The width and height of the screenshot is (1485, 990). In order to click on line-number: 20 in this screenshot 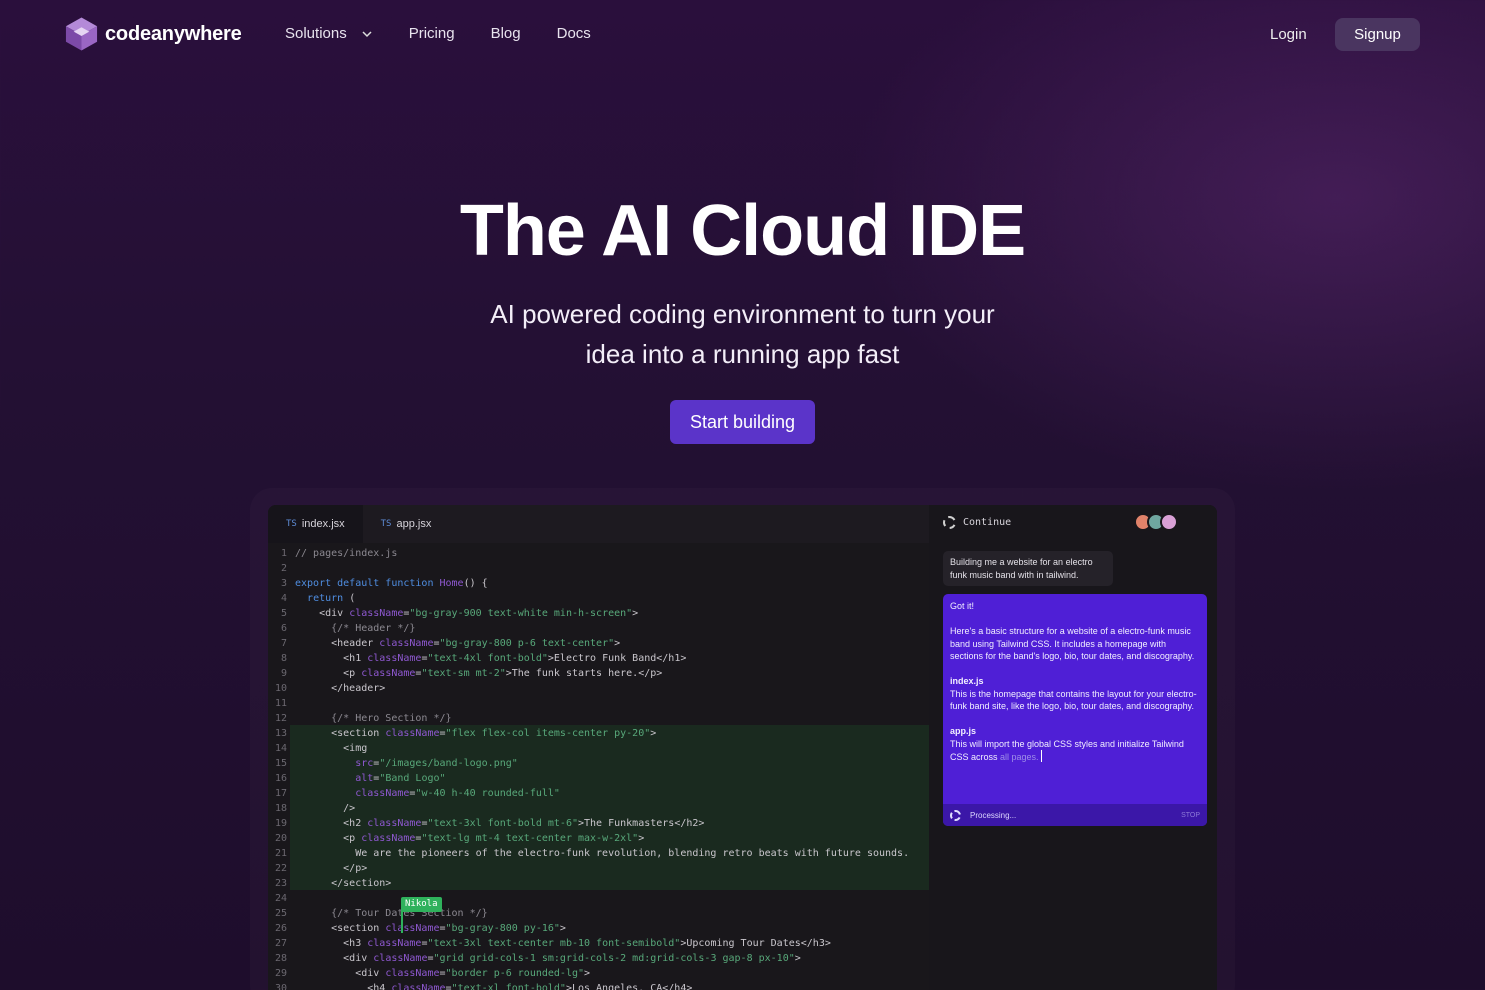, I will do `click(280, 838)`.